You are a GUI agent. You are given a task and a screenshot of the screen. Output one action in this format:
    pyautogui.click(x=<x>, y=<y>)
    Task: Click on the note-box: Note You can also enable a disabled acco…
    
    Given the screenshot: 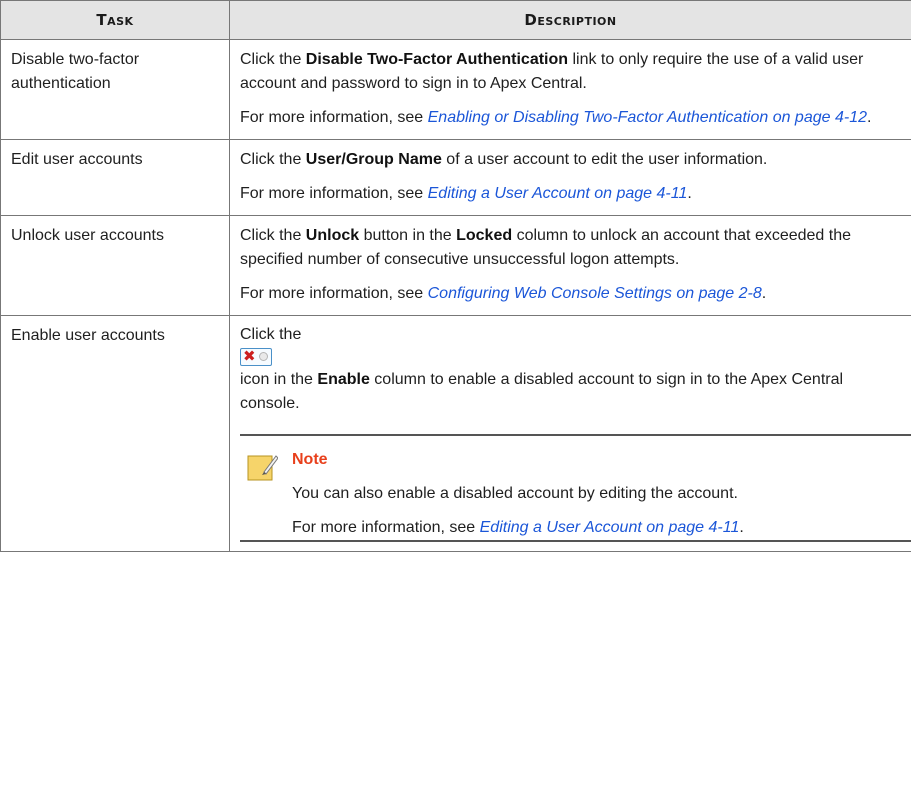 What is the action you would take?
    pyautogui.click(x=575, y=488)
    